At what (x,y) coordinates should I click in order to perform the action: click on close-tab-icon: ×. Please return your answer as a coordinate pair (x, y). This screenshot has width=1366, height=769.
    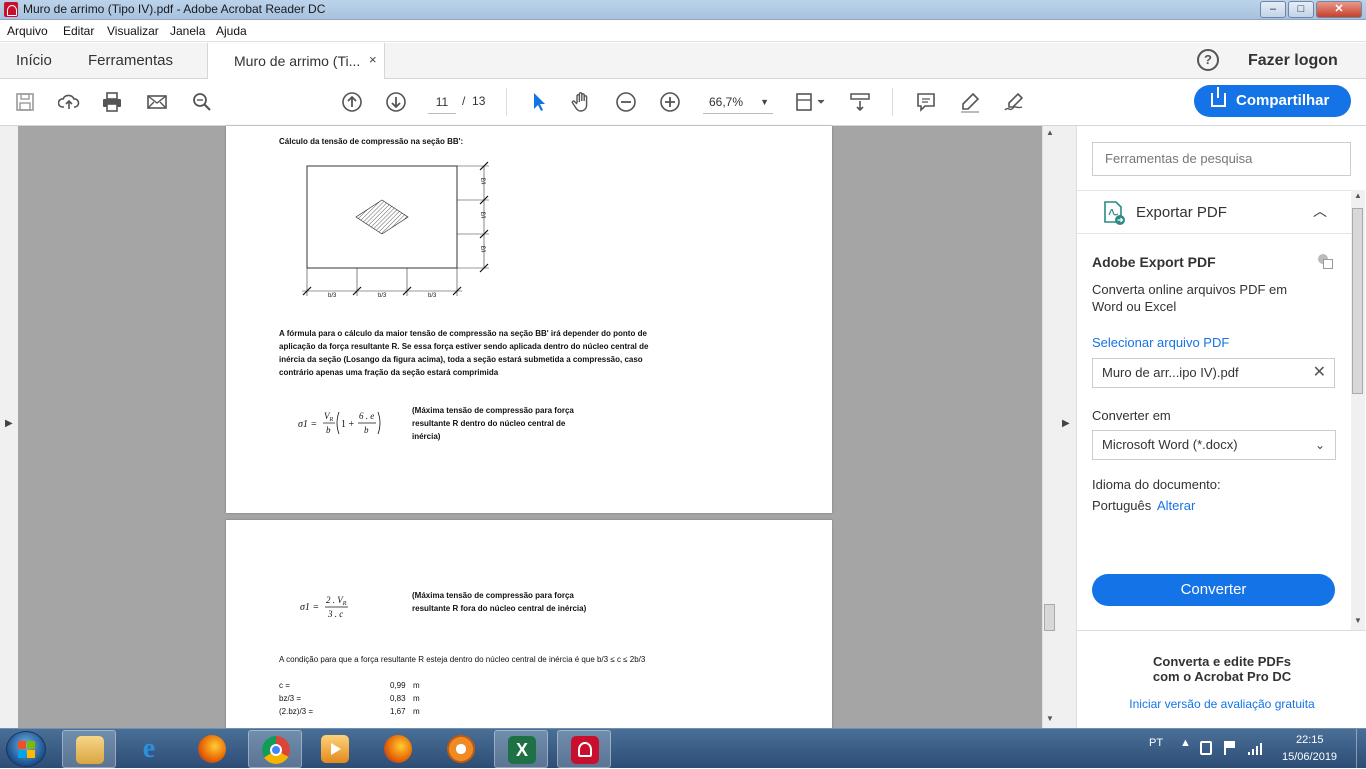
    Looking at the image, I should click on (373, 59).